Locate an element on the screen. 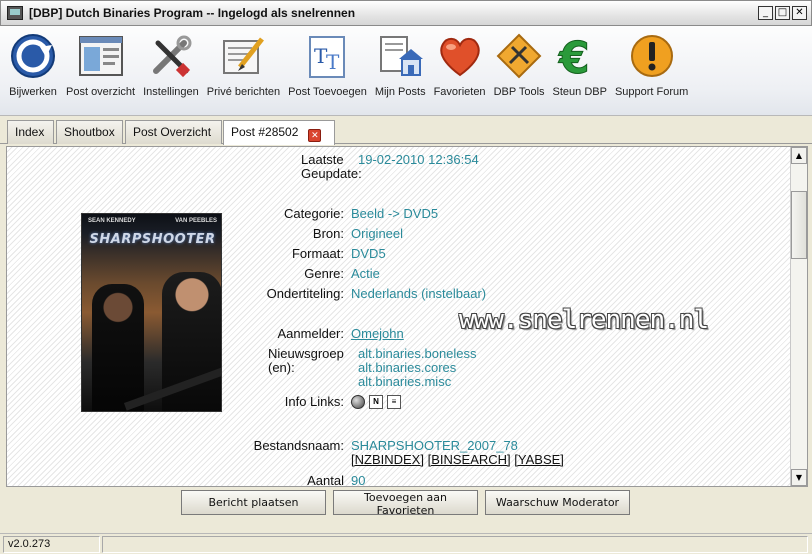 This screenshot has height=554, width=812. toolbar-label: DBP Tools is located at coordinates (519, 92).